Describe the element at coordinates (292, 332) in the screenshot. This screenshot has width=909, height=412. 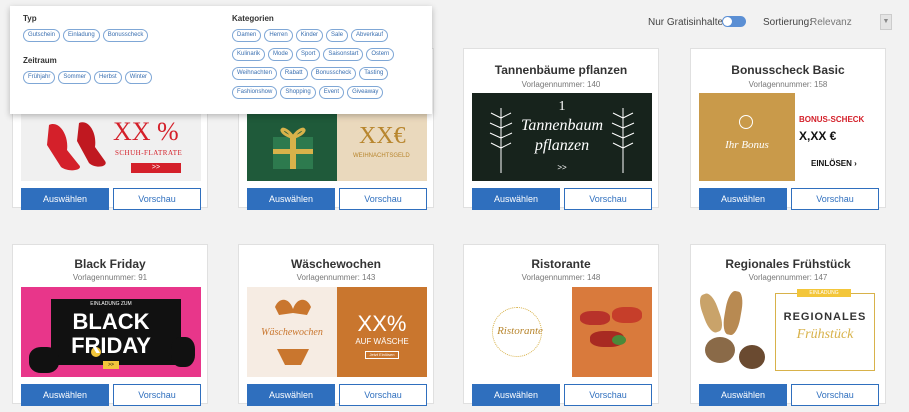
I see `art-script: Wäschewochen` at that location.